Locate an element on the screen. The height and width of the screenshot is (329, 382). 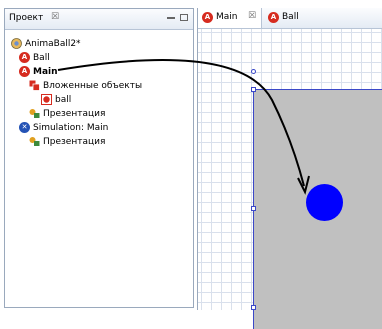
tree-item-label: Вложенные объекты is located at coordinates (93, 86).